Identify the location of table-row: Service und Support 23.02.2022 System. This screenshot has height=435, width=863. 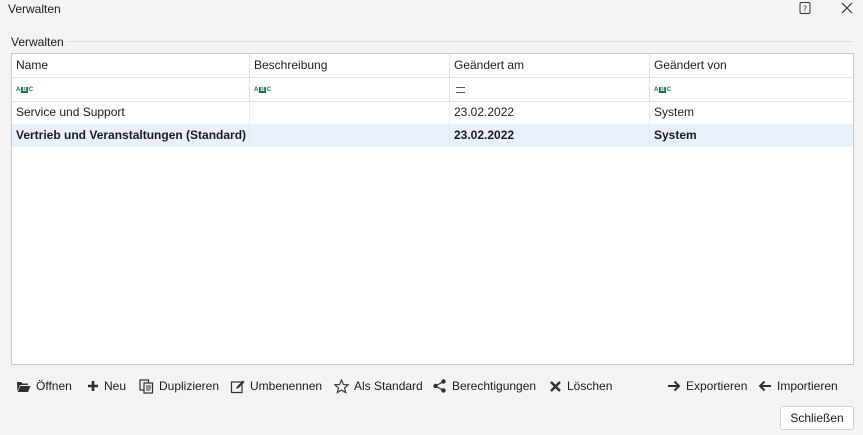
(432, 112).